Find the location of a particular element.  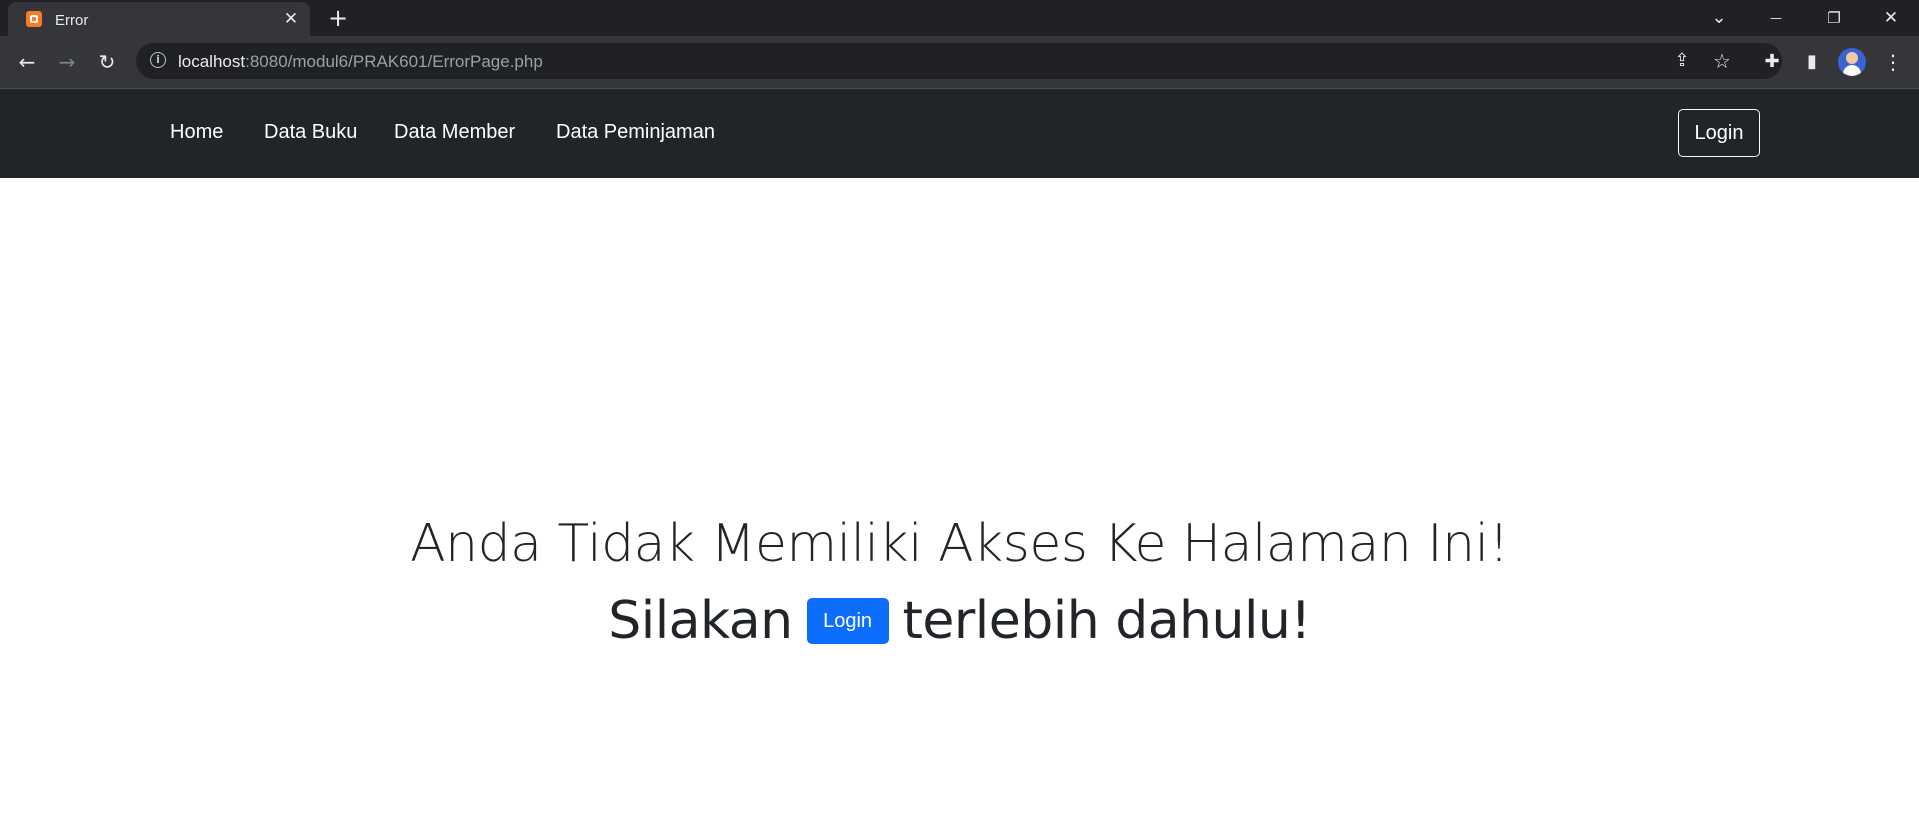

minimize-icon: — is located at coordinates (1776, 18).